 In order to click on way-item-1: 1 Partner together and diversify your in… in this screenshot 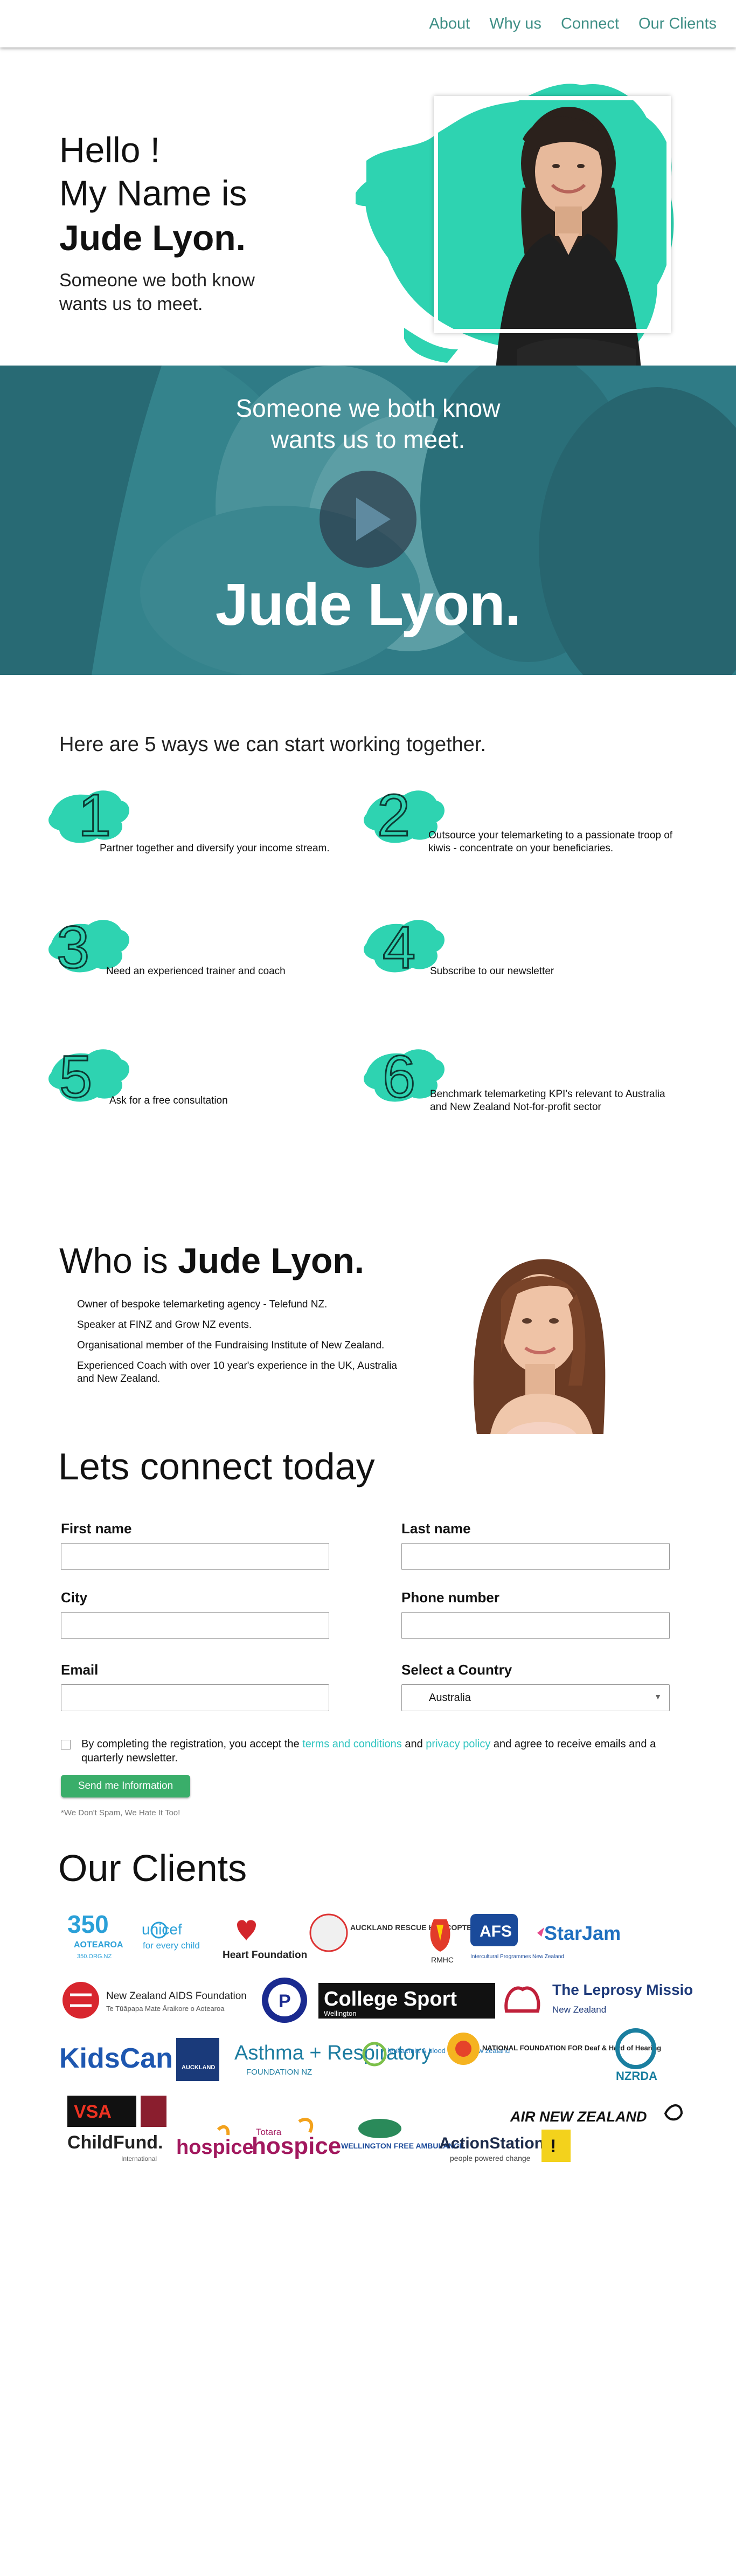, I will do `click(207, 819)`.